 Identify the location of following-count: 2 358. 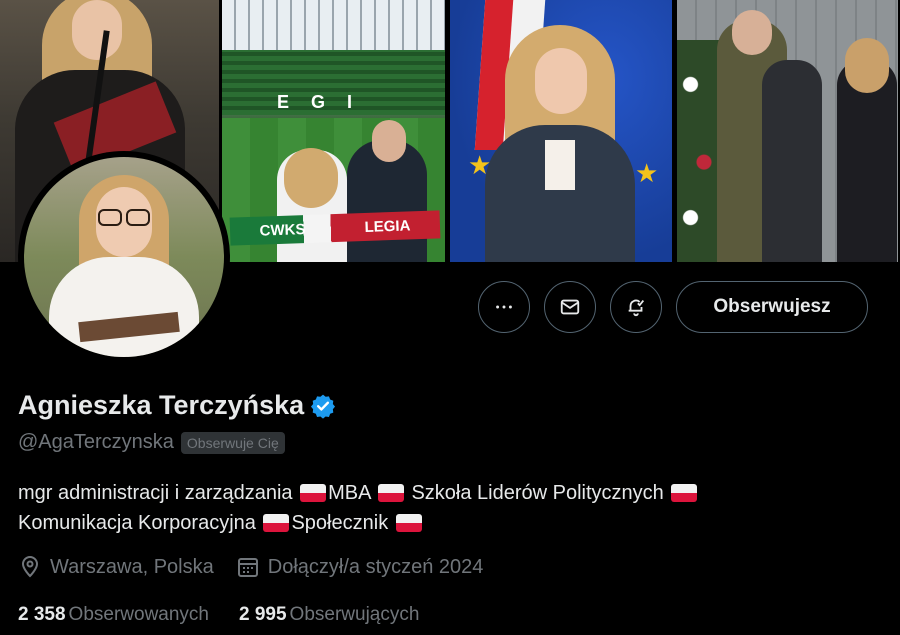
(42, 614).